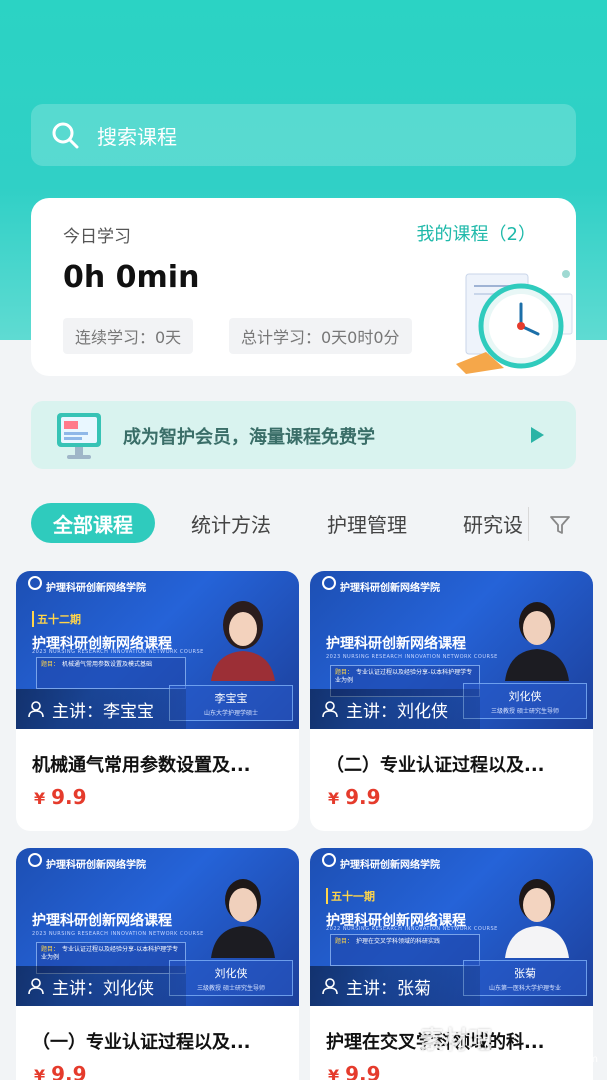 This screenshot has height=1080, width=607. What do you see at coordinates (231, 698) in the screenshot?
I see `teacher-name: 李宝宝` at bounding box center [231, 698].